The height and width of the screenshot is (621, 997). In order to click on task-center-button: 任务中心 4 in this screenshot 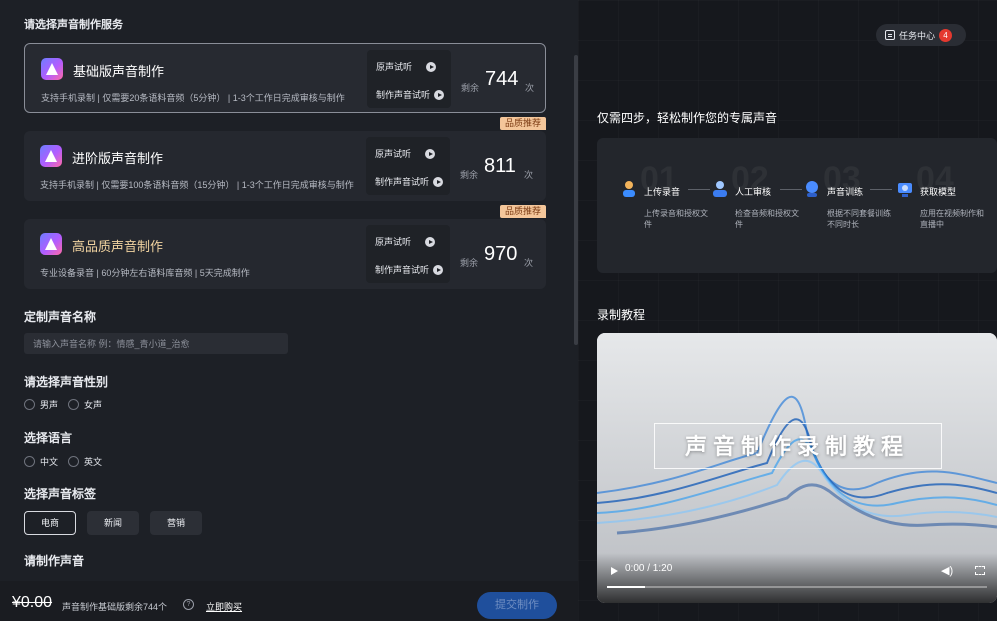, I will do `click(921, 35)`.